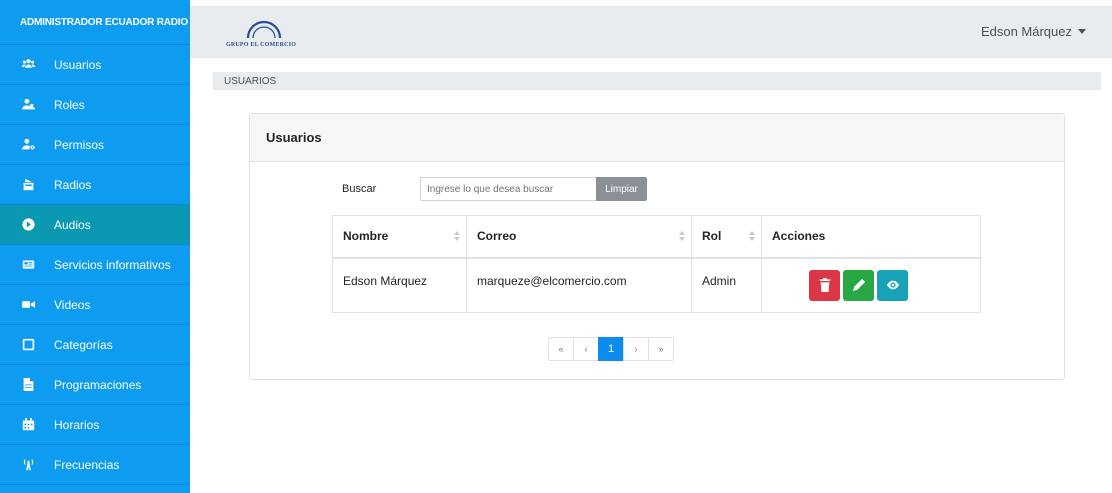  Describe the element at coordinates (28, 265) in the screenshot. I see `newspaper-icon` at that location.